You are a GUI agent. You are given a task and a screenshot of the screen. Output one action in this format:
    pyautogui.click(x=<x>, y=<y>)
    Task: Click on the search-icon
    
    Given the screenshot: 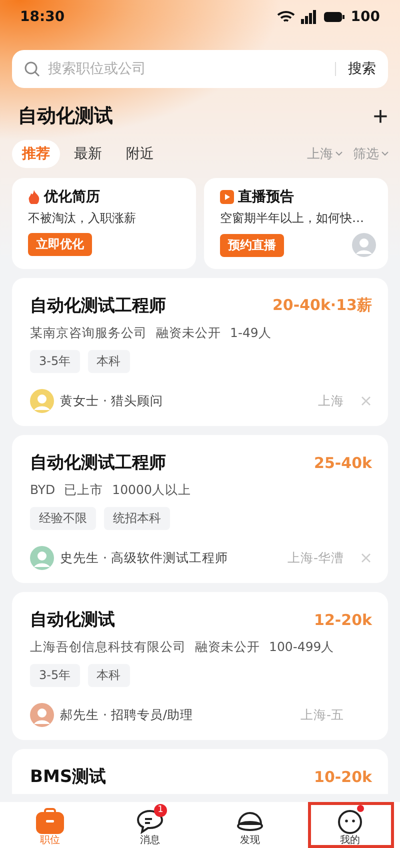 What is the action you would take?
    pyautogui.click(x=32, y=69)
    